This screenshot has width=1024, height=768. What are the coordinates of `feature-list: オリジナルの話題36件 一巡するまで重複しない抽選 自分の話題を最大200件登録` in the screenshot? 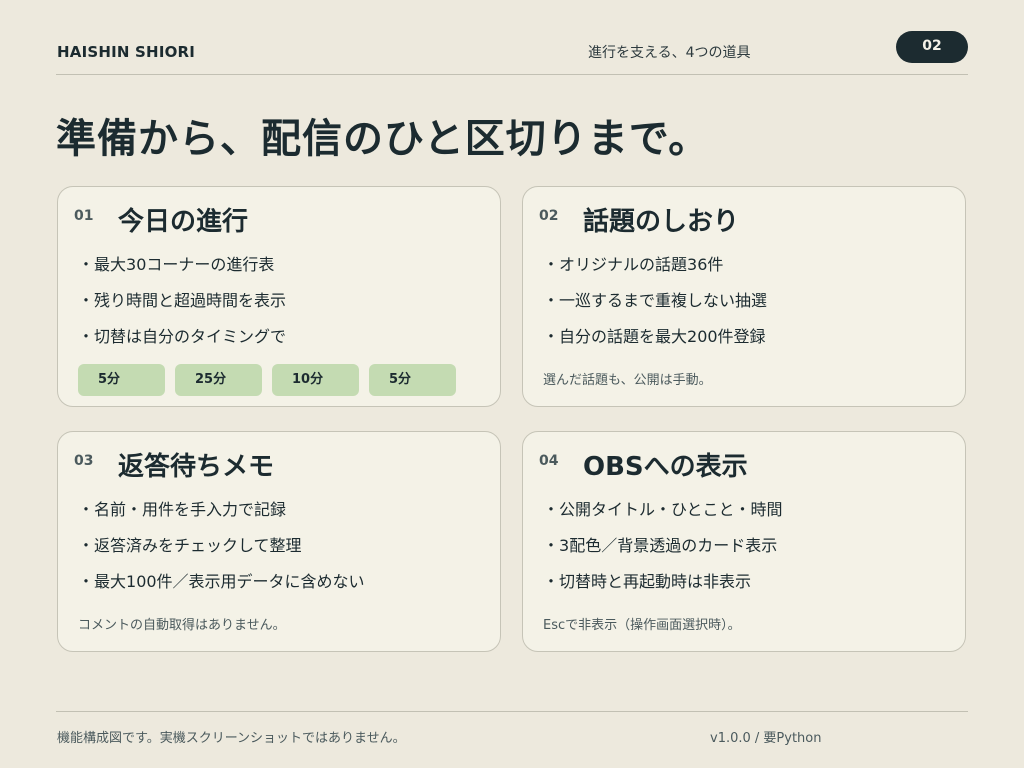 It's located at (655, 307).